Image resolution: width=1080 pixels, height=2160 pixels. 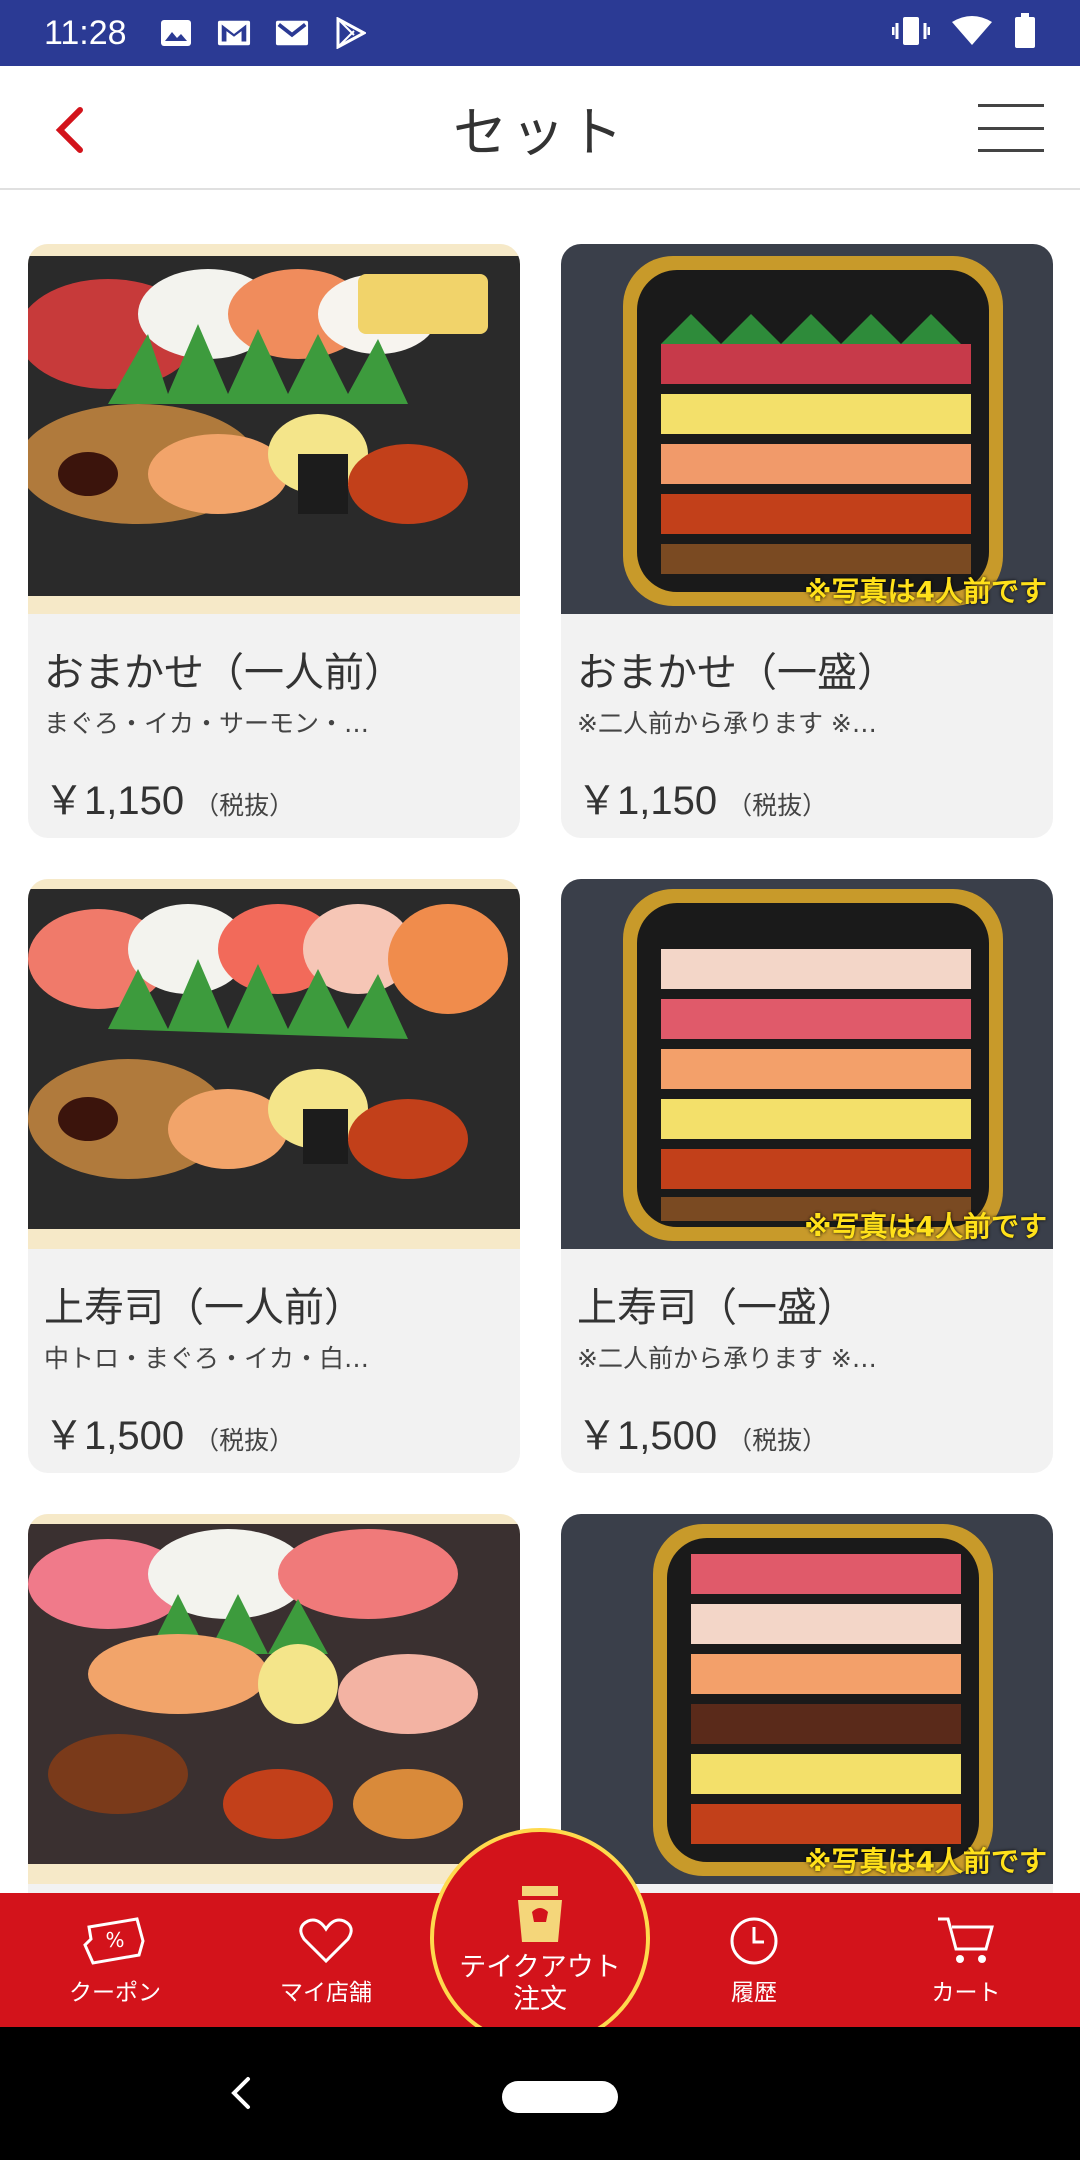 What do you see at coordinates (1025, 33) in the screenshot?
I see `battery-icon` at bounding box center [1025, 33].